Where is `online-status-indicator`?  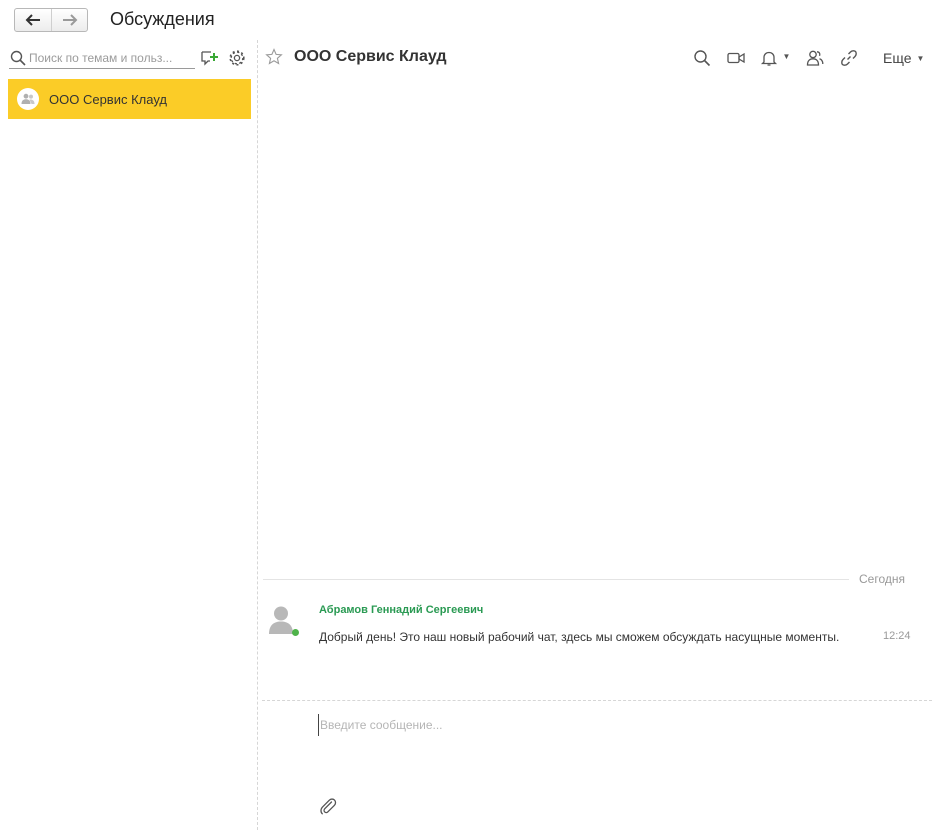
online-status-indicator is located at coordinates (295, 632).